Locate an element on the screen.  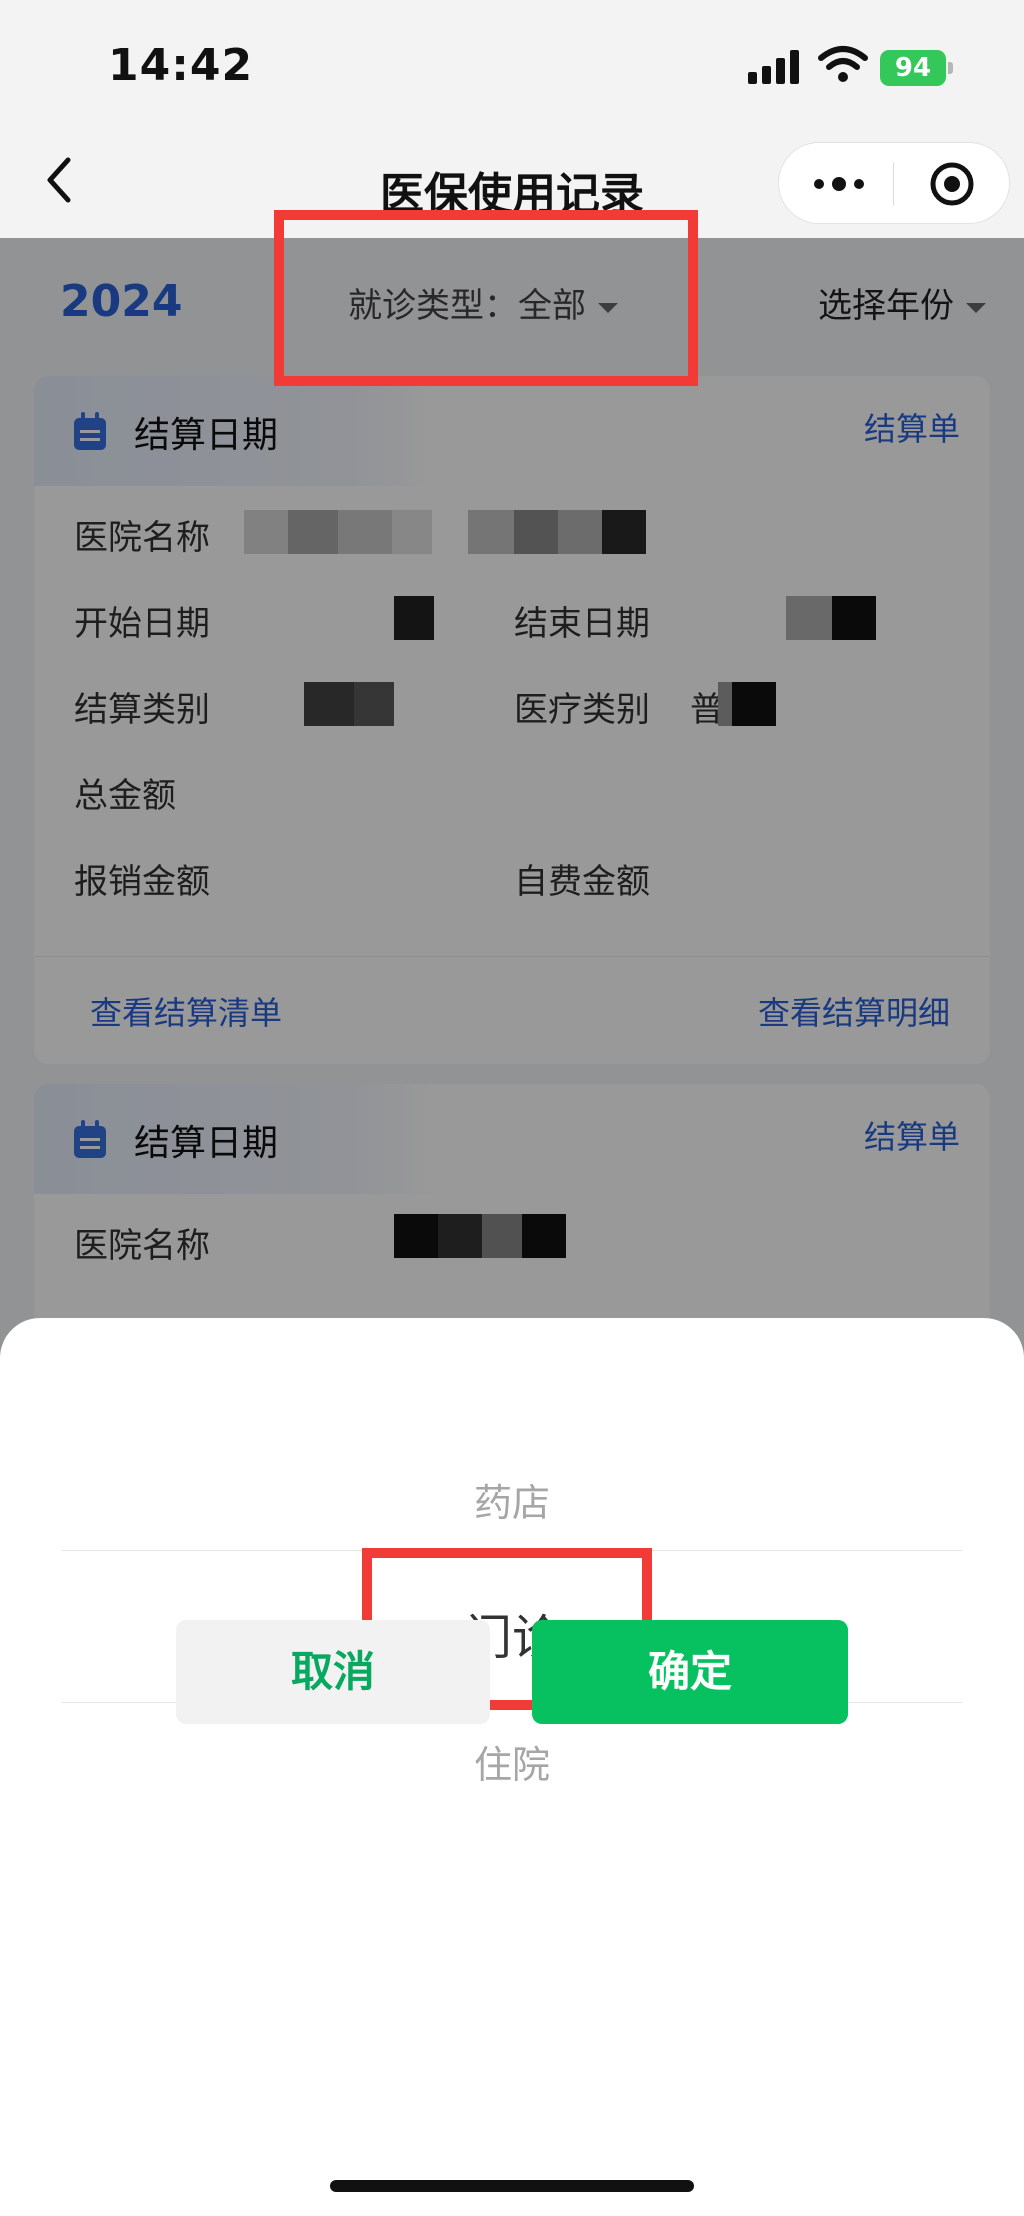
close-miniprogram-icon is located at coordinates (952, 184).